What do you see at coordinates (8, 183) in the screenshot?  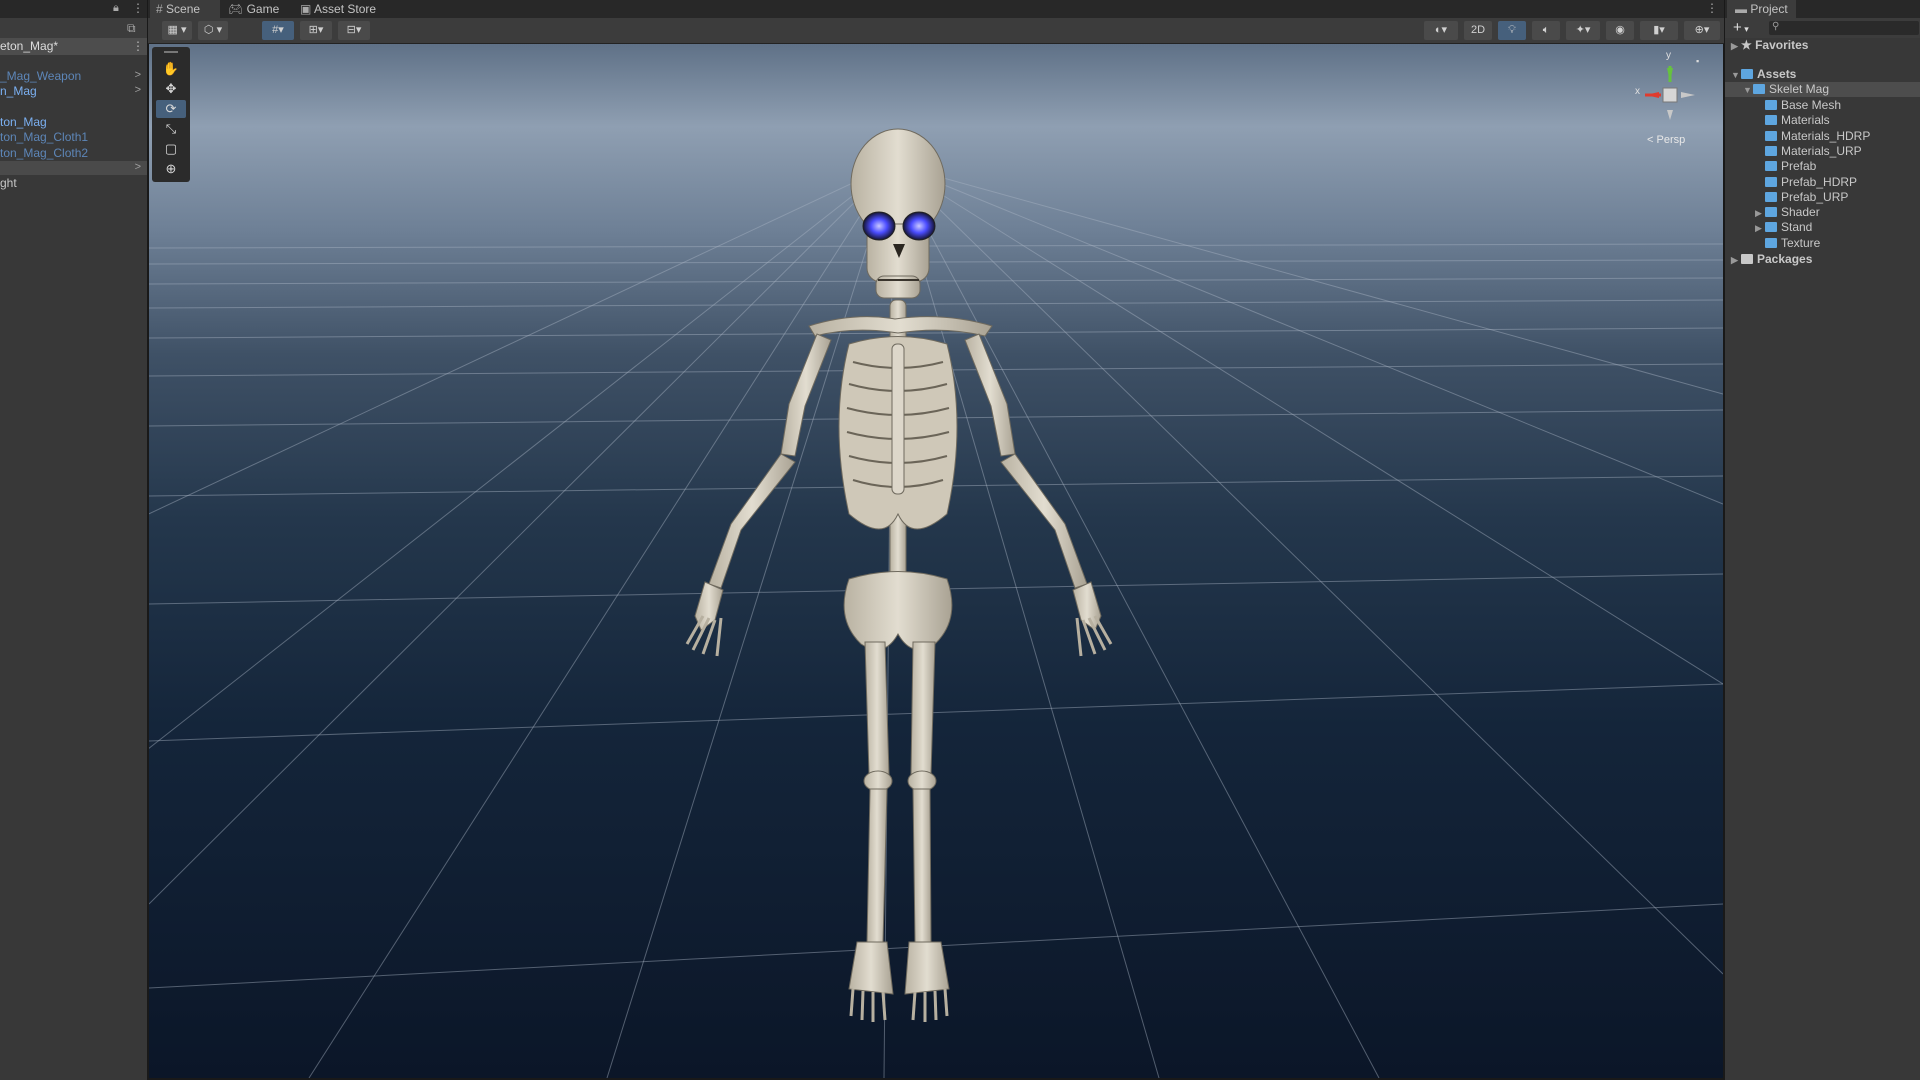 I see `hierarchy-item-label: ght` at bounding box center [8, 183].